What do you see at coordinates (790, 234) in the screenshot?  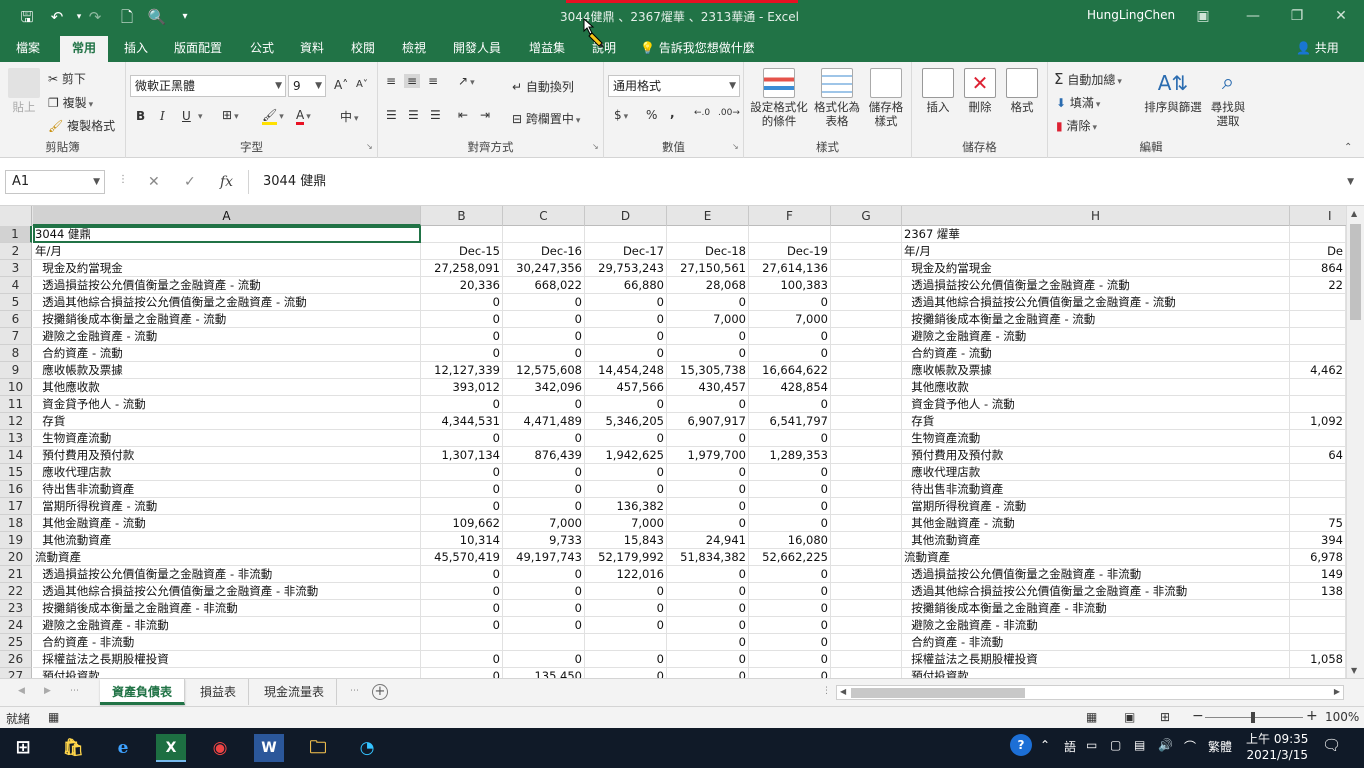 I see `cell-f` at bounding box center [790, 234].